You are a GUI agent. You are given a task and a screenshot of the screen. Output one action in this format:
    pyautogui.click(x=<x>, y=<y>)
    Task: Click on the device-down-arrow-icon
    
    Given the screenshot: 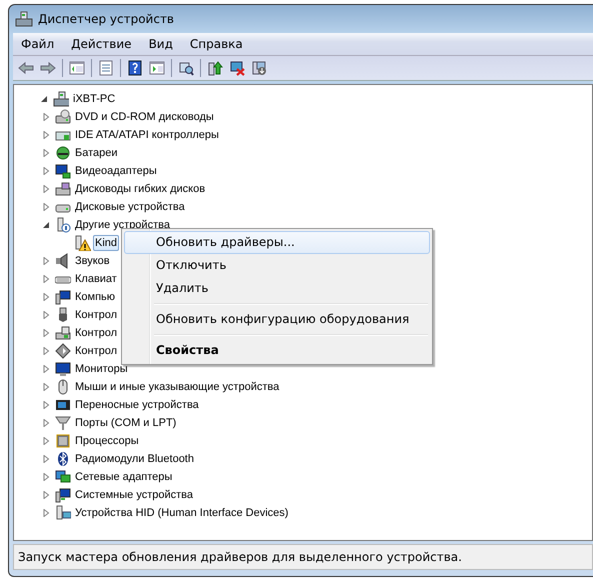 What is the action you would take?
    pyautogui.click(x=259, y=68)
    